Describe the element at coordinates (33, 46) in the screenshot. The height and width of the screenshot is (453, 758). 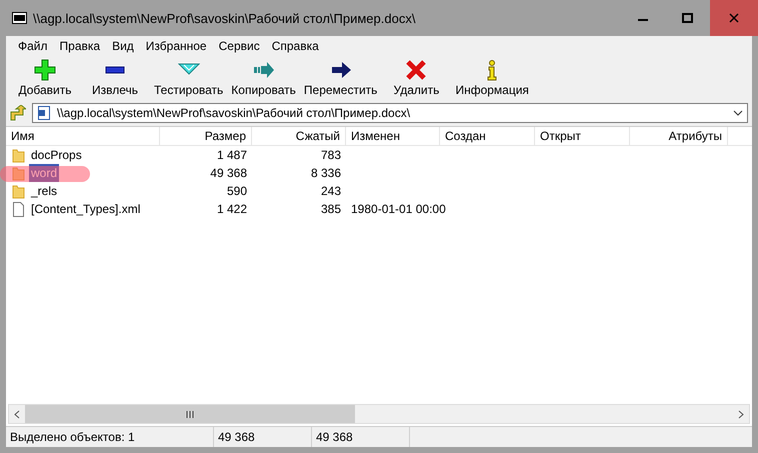
I see `menu-item: Файл` at that location.